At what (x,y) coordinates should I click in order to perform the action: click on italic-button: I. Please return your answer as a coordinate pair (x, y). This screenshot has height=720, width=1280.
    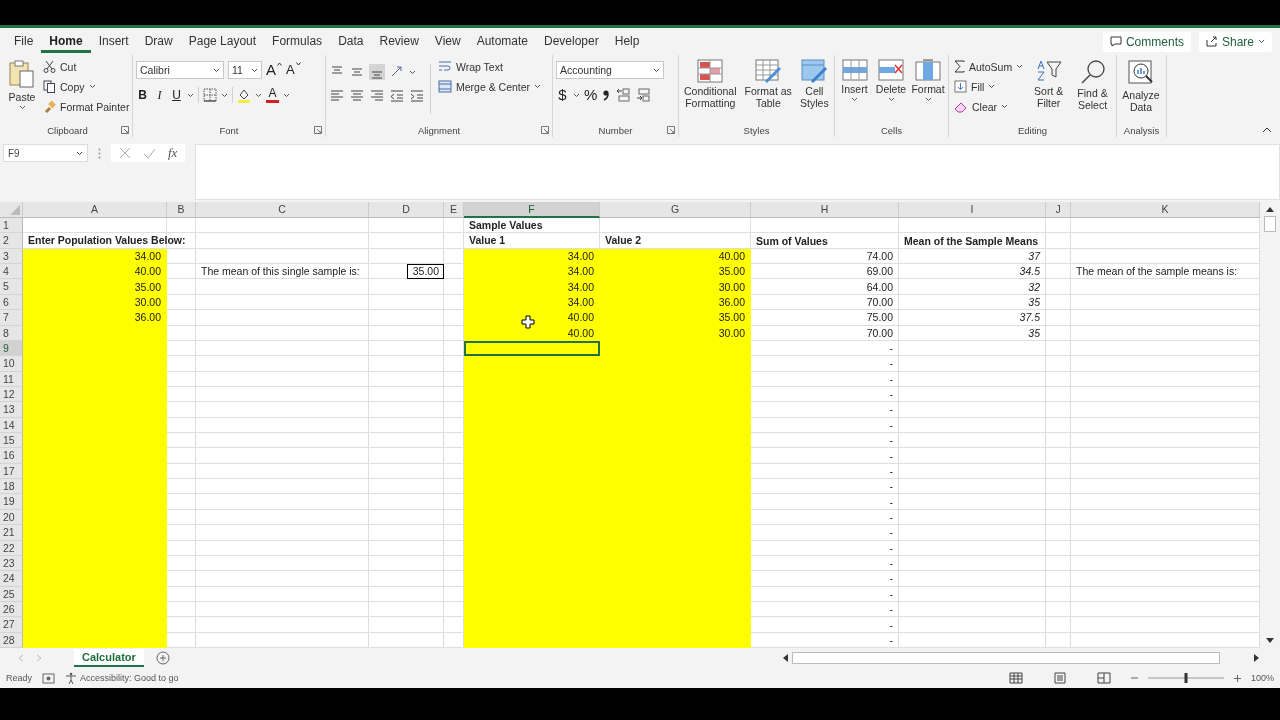
    Looking at the image, I should click on (159, 95).